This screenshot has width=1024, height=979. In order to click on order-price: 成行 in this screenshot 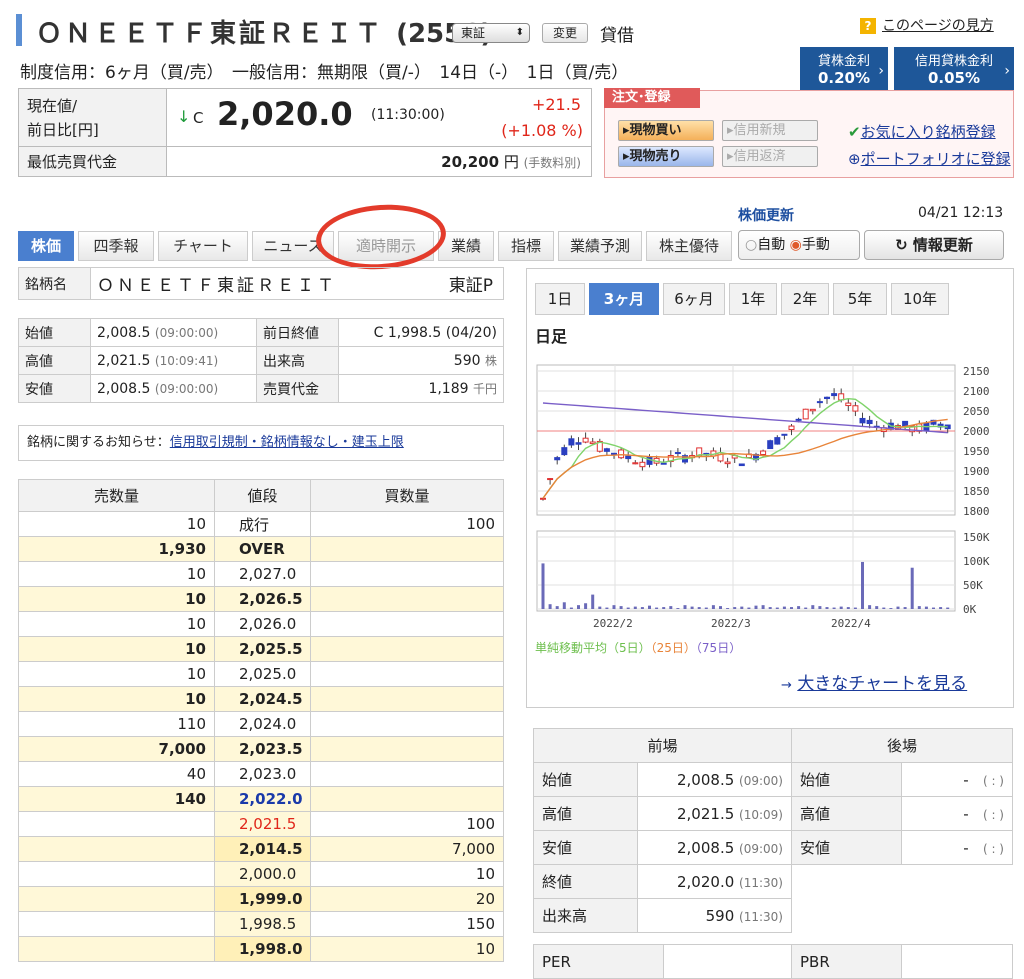, I will do `click(262, 524)`.